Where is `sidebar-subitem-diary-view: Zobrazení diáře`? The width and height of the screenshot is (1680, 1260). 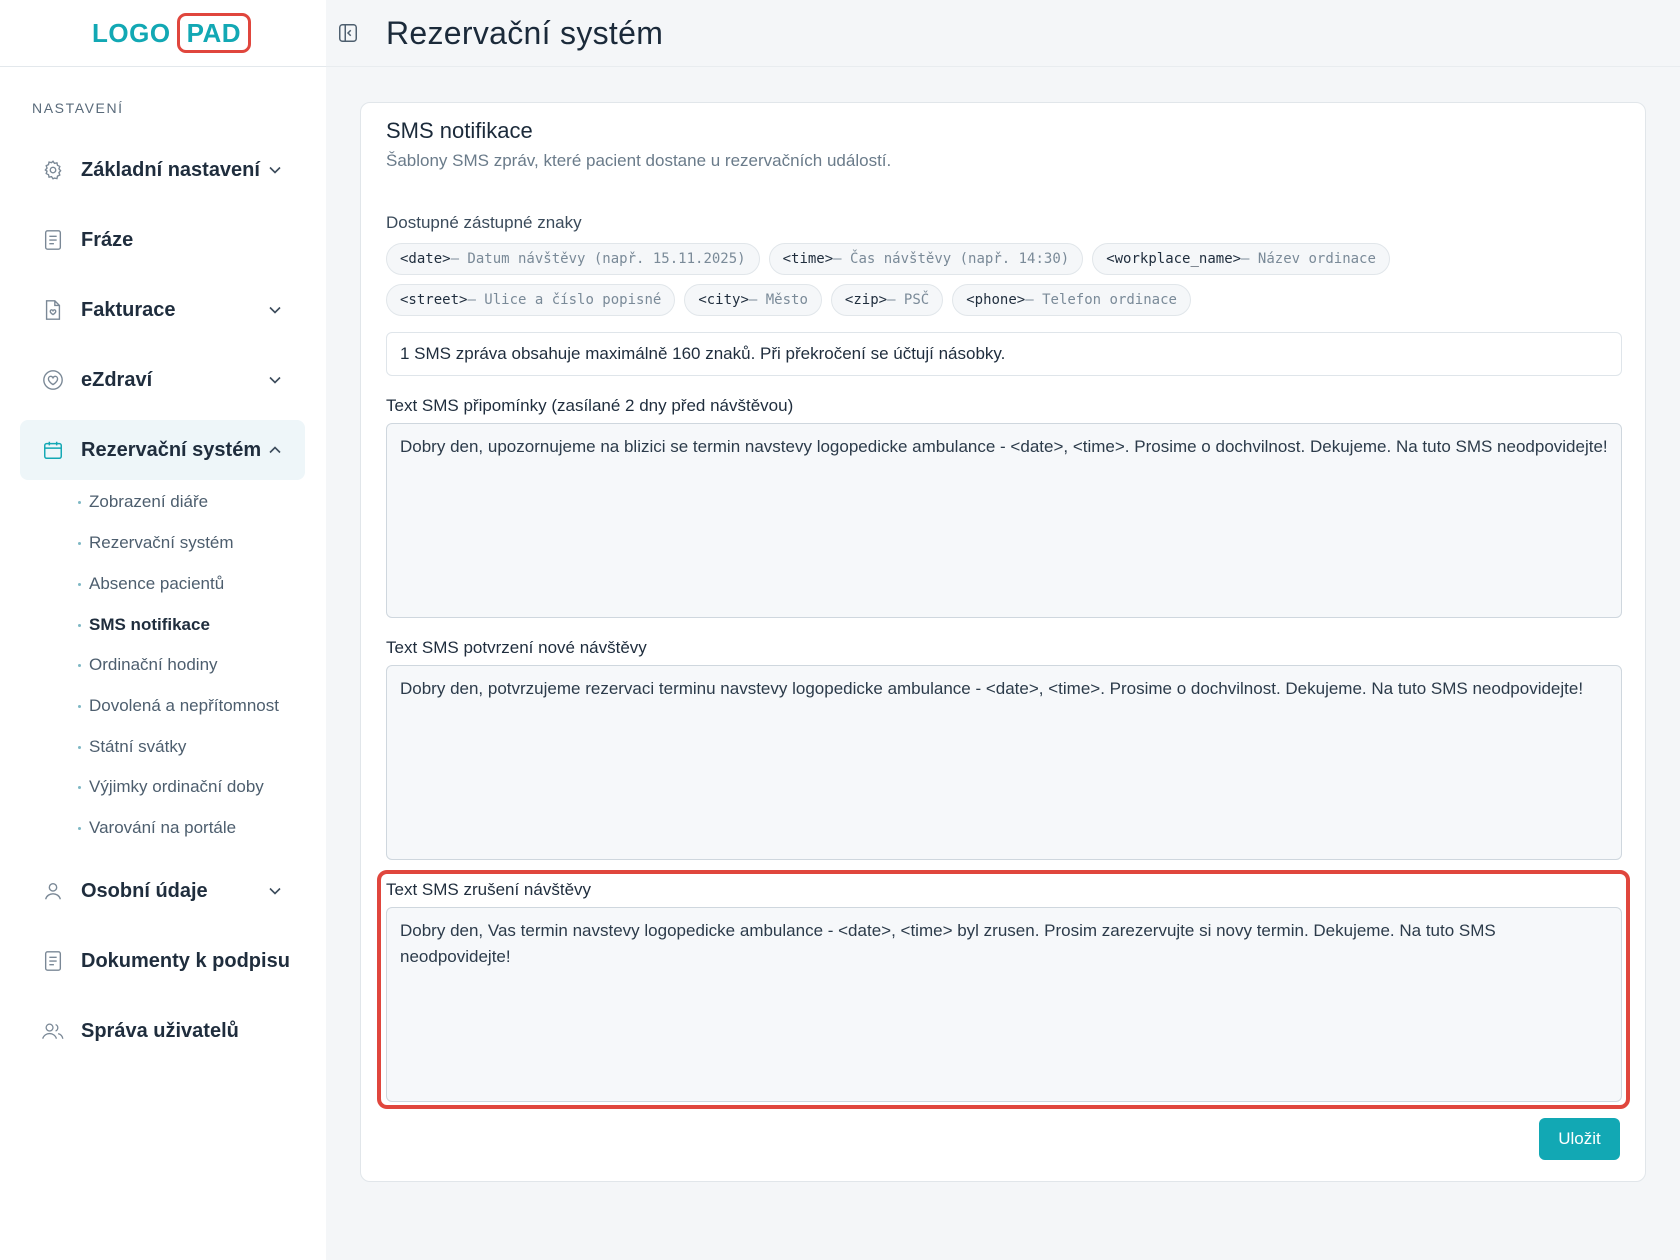 sidebar-subitem-diary-view: Zobrazení diáře is located at coordinates (143, 502).